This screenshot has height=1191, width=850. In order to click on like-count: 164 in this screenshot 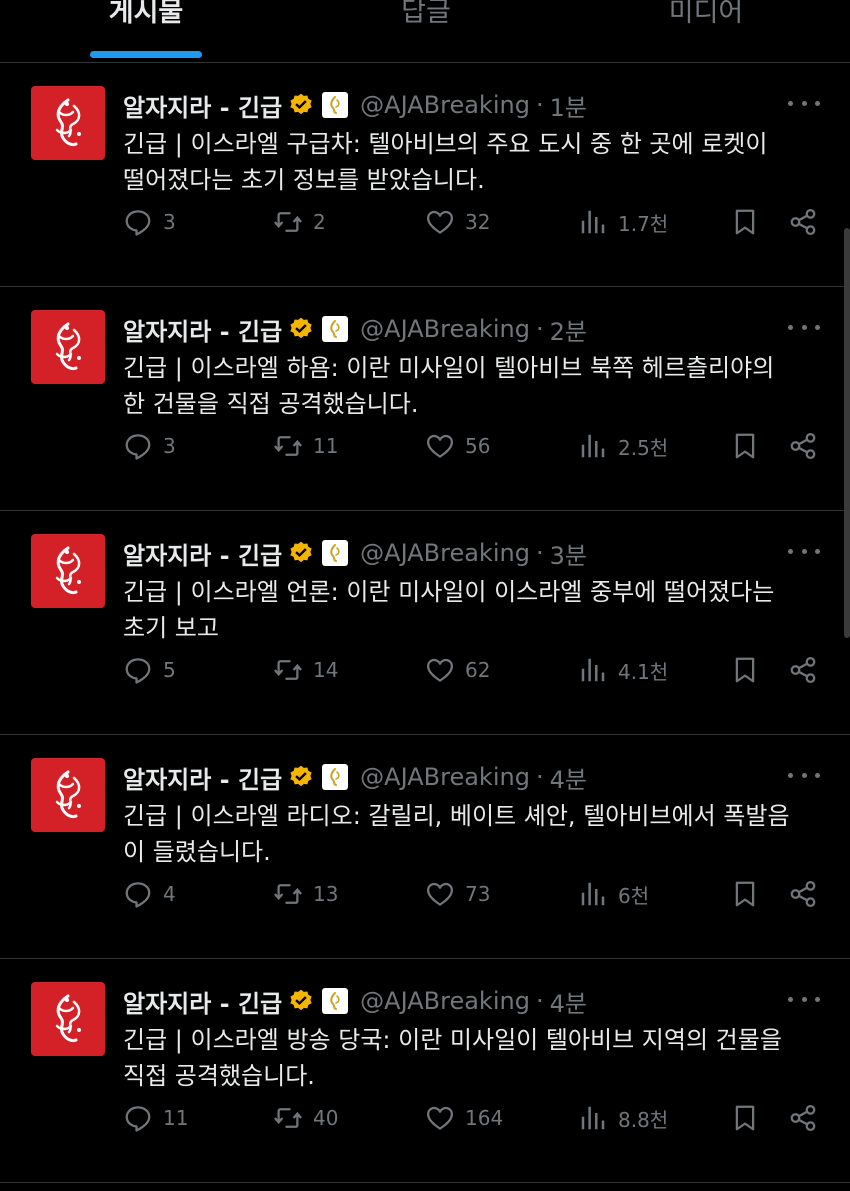, I will do `click(484, 1118)`.